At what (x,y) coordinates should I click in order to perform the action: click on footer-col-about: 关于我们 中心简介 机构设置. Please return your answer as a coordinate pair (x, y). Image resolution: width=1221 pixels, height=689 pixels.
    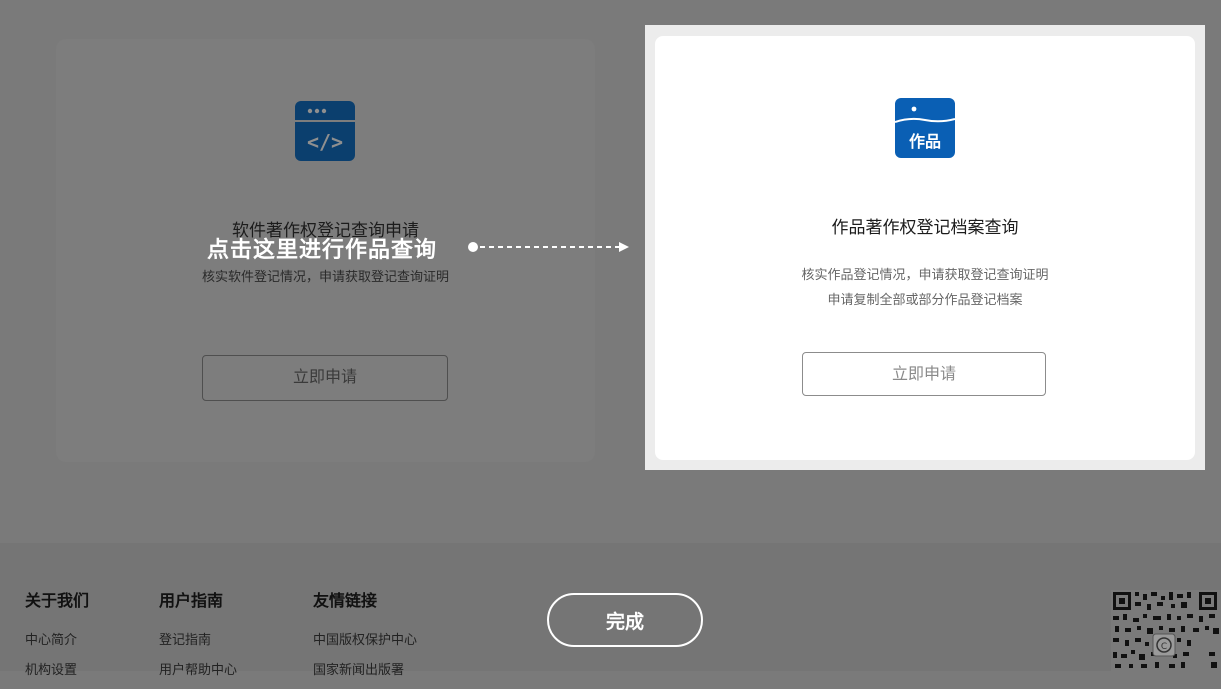
    Looking at the image, I should click on (57, 638).